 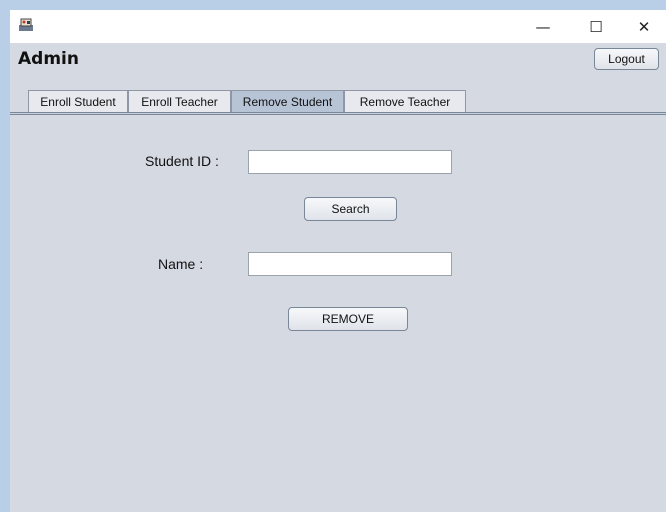 I want to click on student-id-label: Student ID :, so click(x=182, y=161).